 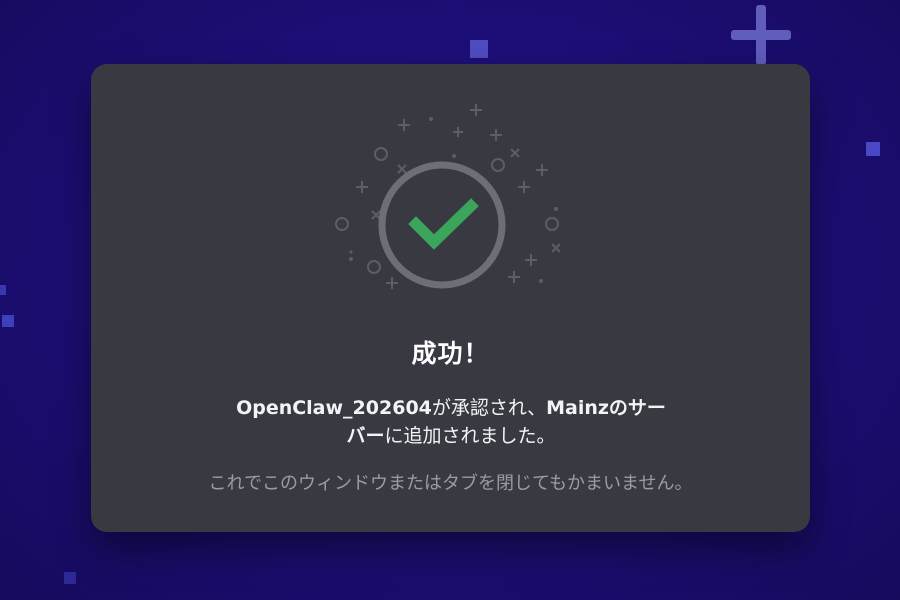 I want to click on checkmark-glyph, so click(x=443, y=224).